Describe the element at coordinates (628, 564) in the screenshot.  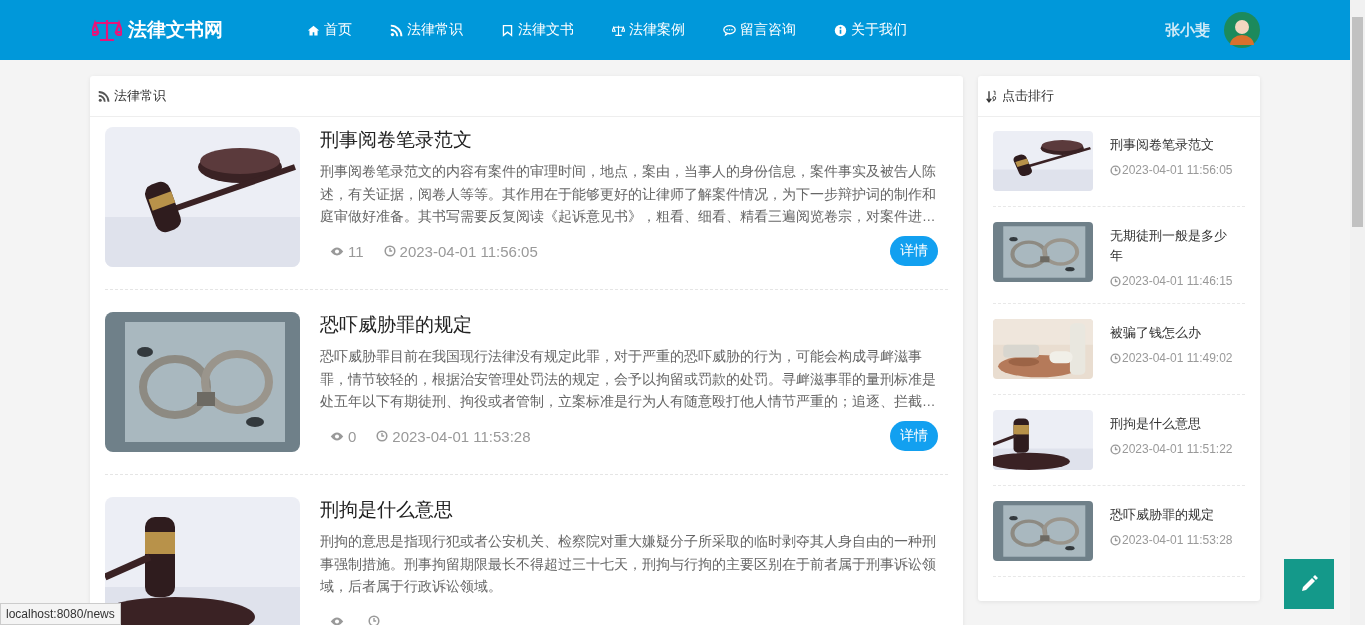
I see `article-excerpt: 刑拘的意思是指现行犯或者公安机关、检察院对重大嫌疑分子所采取的临时剥夺其人身自由的一种刑事强制措施。刑事拘留期限最长不得超过三十七天，刑拘与行拘的主要区别在于前者属于刑事诉讼领域，后者属于行政诉讼领域。` at that location.